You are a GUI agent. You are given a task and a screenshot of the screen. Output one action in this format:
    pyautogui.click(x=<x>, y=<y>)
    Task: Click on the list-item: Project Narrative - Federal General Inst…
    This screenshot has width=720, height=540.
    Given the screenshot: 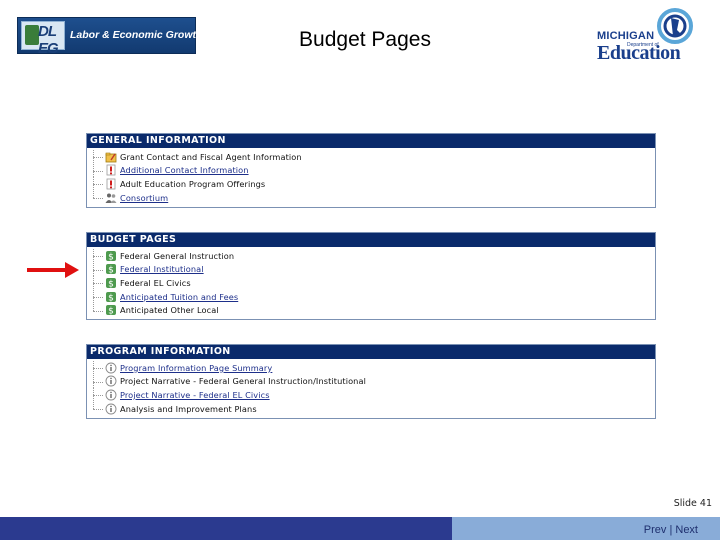 What is the action you would take?
    pyautogui.click(x=371, y=381)
    